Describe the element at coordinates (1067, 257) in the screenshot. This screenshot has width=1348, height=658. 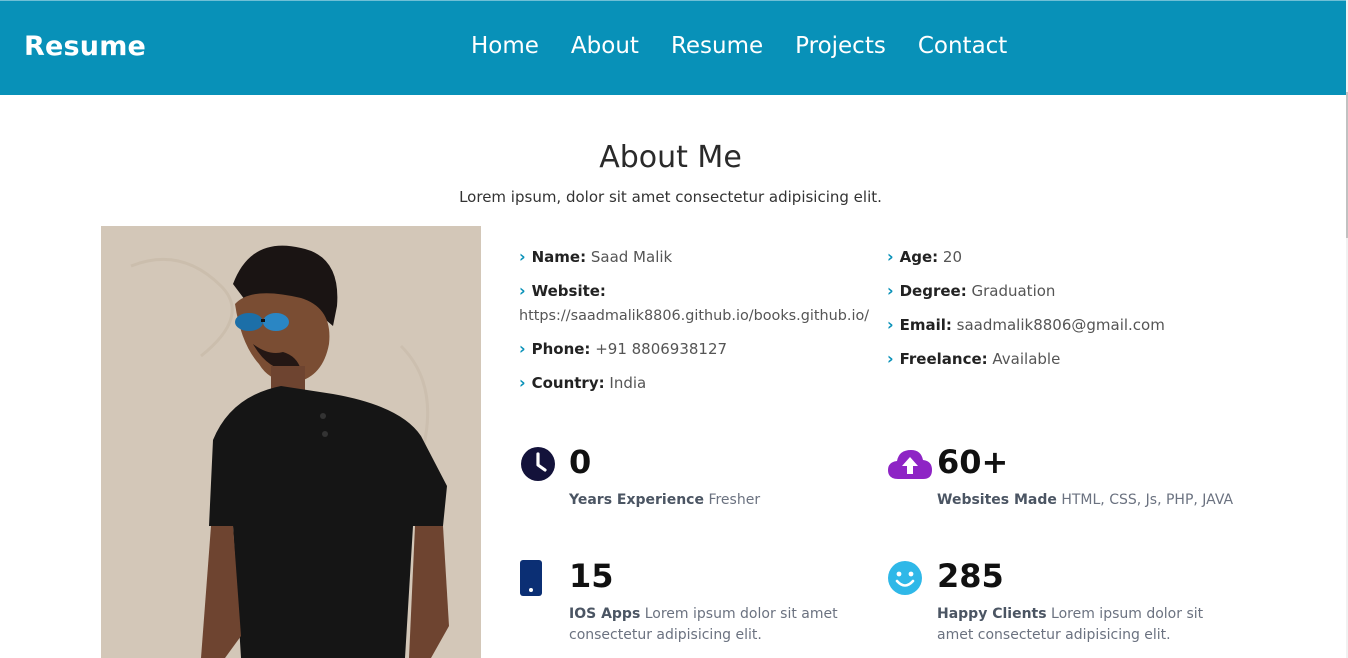
I see `detail-age: › Age: 20` at that location.